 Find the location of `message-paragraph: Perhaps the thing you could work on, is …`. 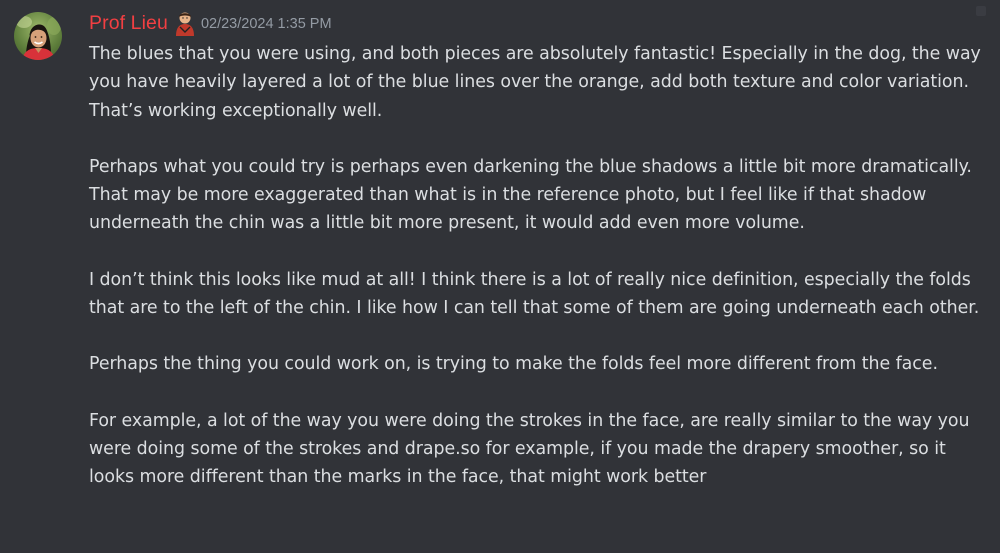

message-paragraph: Perhaps the thing you could work on, is … is located at coordinates (513, 364).